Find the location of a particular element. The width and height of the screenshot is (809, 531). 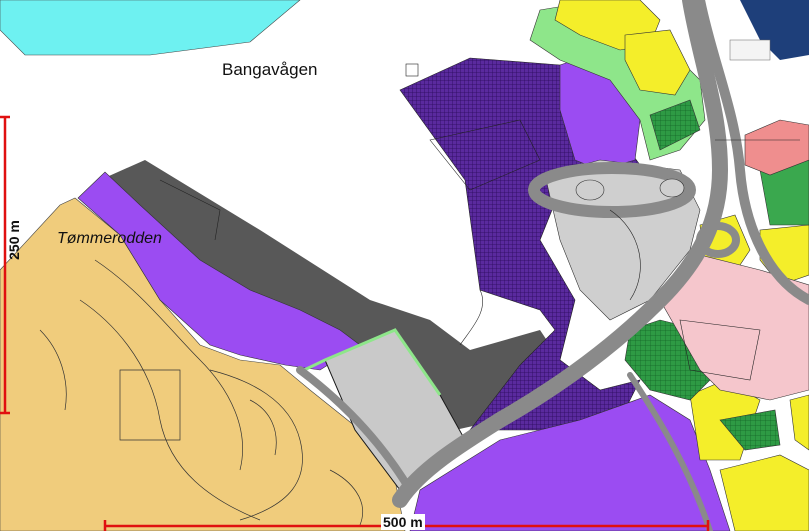

place-label-tommerodden: Tømmerodden is located at coordinates (109, 238).